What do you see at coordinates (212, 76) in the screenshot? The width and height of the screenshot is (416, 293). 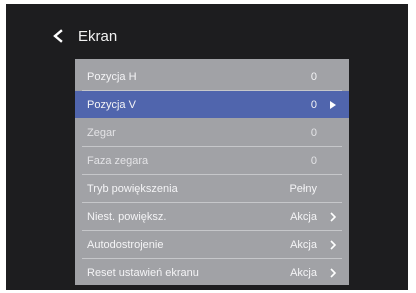 I see `menu-item-pozycja-h: Pozycja H 0` at bounding box center [212, 76].